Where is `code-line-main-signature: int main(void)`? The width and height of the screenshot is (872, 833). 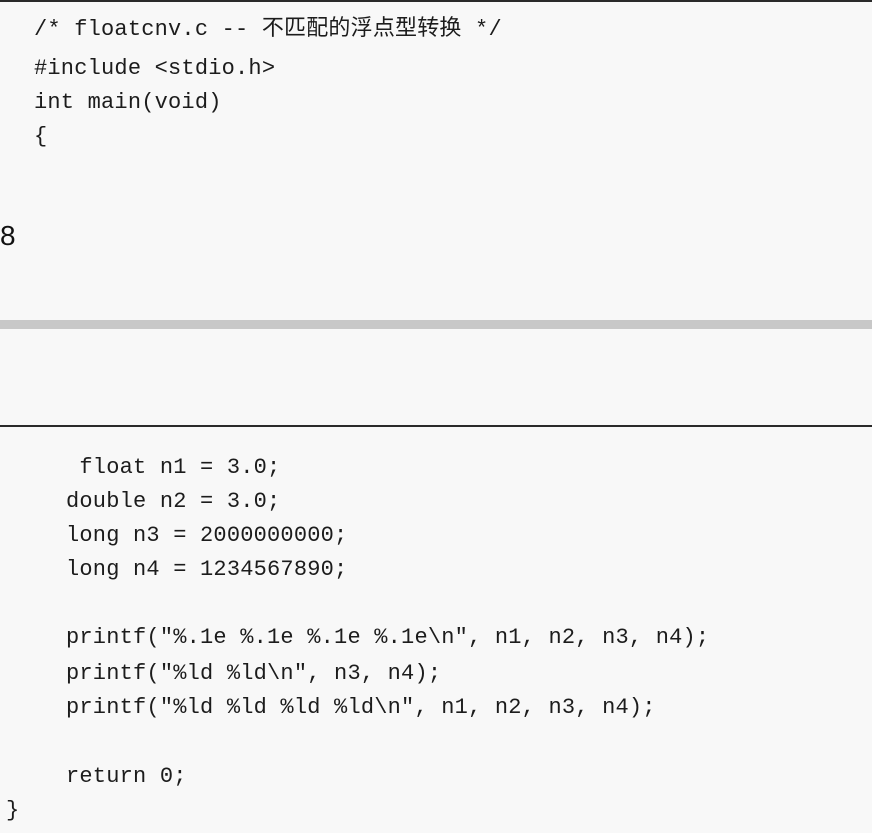
code-line-main-signature: int main(void) is located at coordinates (128, 102).